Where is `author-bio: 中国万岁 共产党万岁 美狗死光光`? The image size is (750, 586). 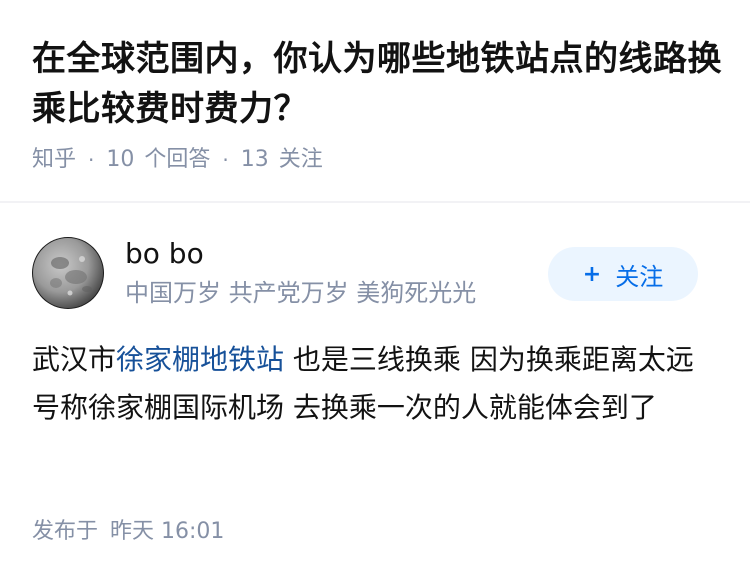 author-bio: 中国万岁 共产党万岁 美狗死光光 is located at coordinates (301, 293).